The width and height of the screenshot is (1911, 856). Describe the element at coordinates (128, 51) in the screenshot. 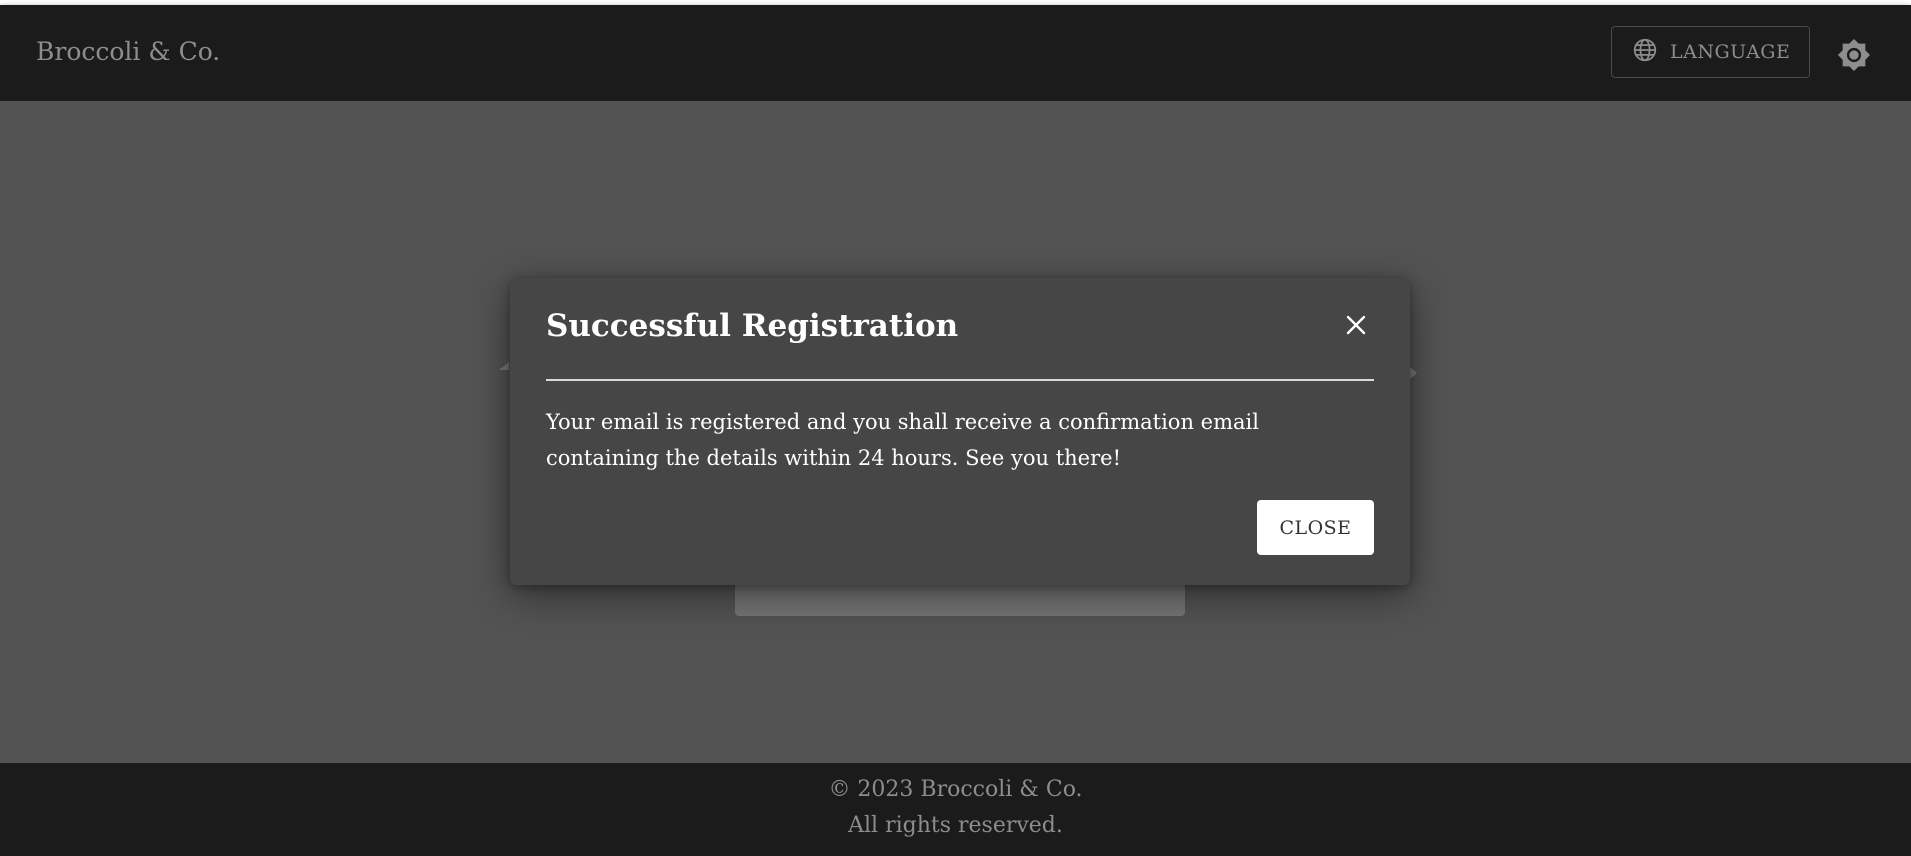

I see `brand-name: Broccoli & Co.` at that location.